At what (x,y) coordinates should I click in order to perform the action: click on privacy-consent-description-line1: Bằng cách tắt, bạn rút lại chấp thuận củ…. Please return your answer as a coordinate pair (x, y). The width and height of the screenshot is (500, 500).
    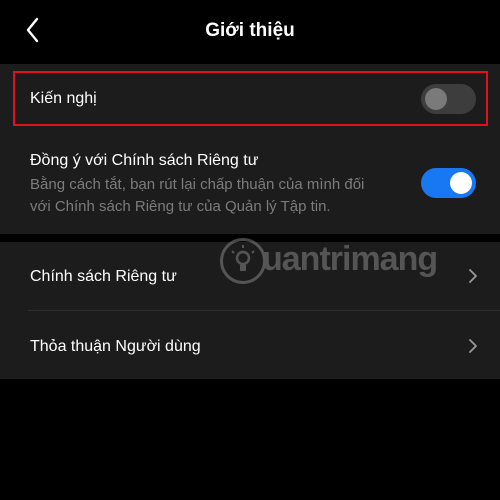
    Looking at the image, I should click on (197, 184).